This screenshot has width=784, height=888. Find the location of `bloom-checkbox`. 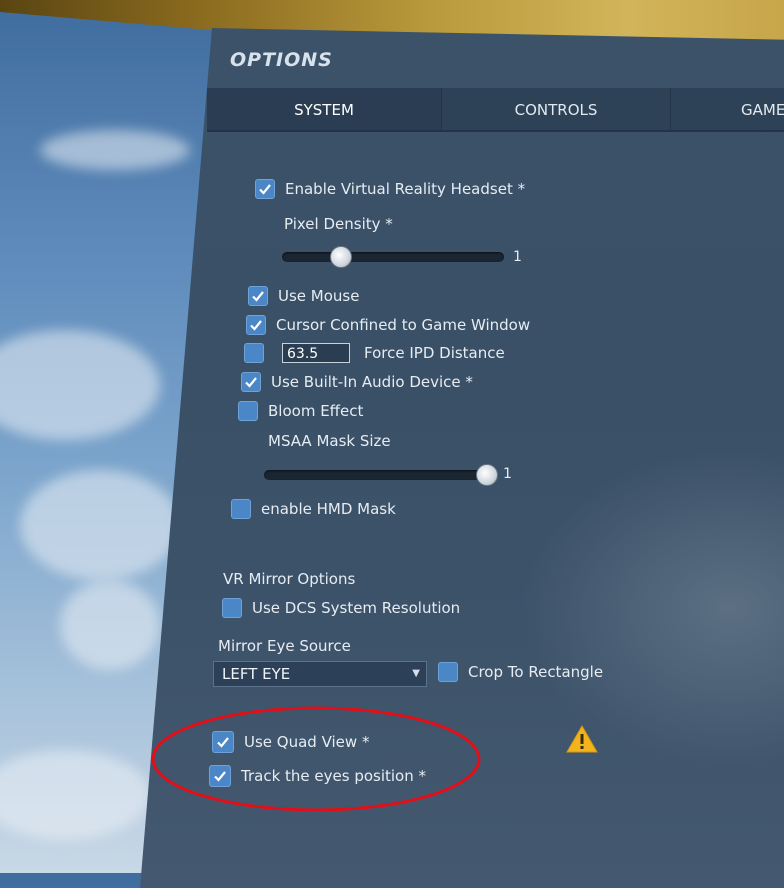

bloom-checkbox is located at coordinates (248, 411).